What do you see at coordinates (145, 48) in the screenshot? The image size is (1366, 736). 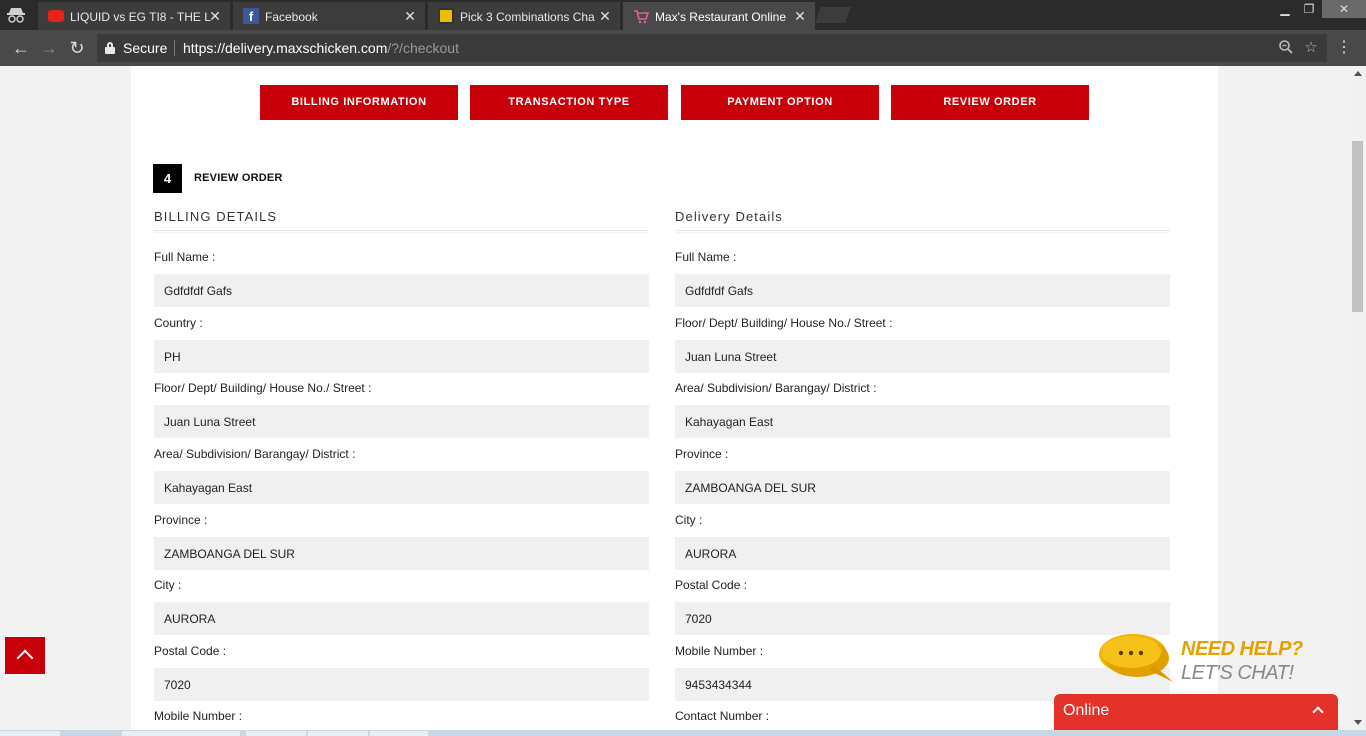 I see `secure-label: Secure` at bounding box center [145, 48].